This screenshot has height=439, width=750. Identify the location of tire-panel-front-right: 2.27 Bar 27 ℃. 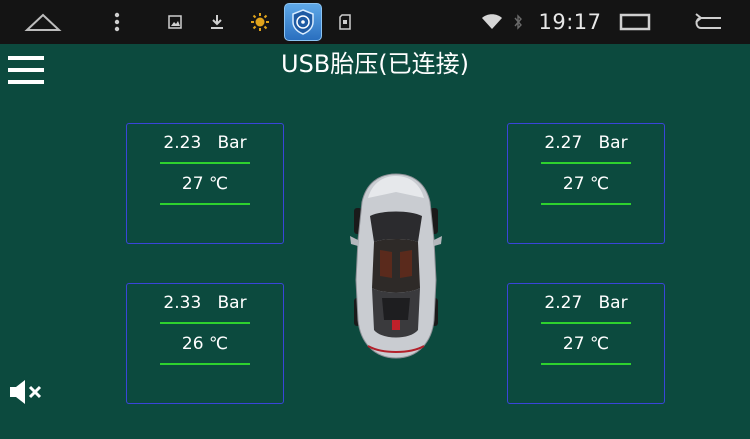
(586, 183).